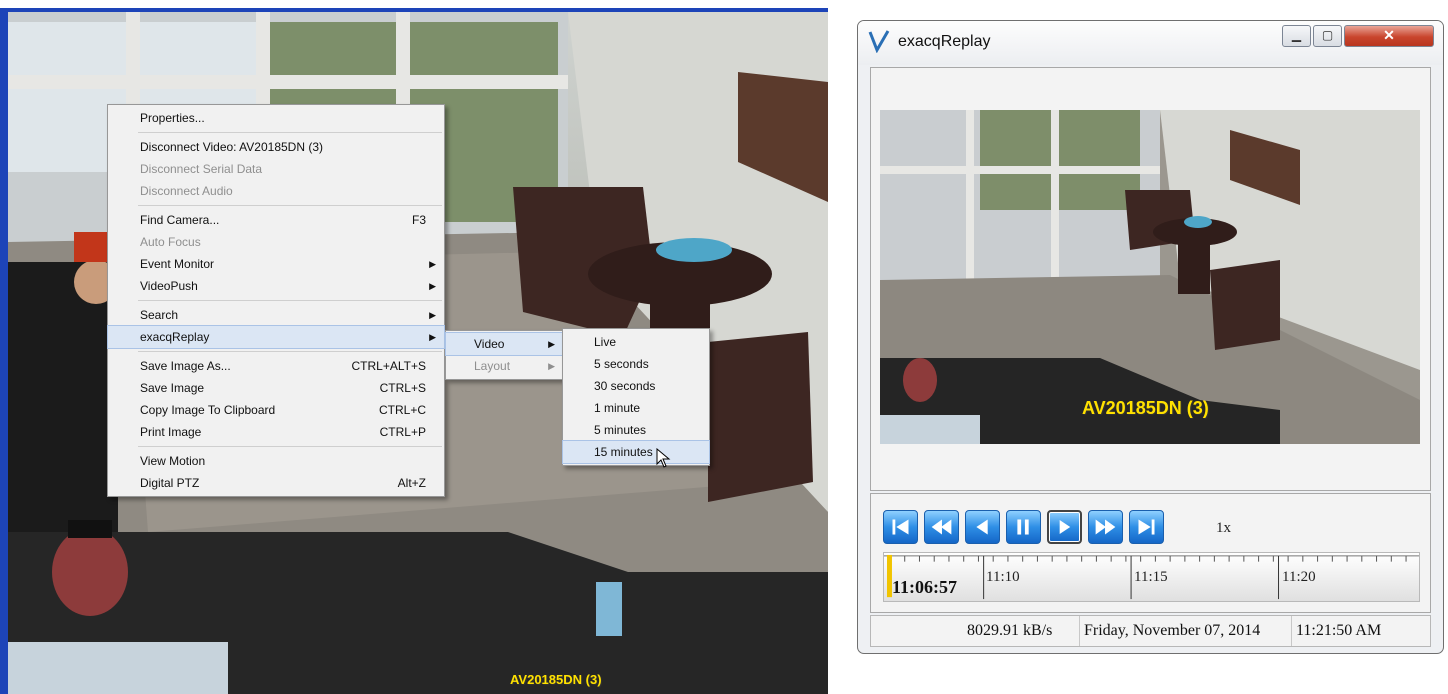  I want to click on menu-item-30-seconds: 30 seconds, so click(636, 386).